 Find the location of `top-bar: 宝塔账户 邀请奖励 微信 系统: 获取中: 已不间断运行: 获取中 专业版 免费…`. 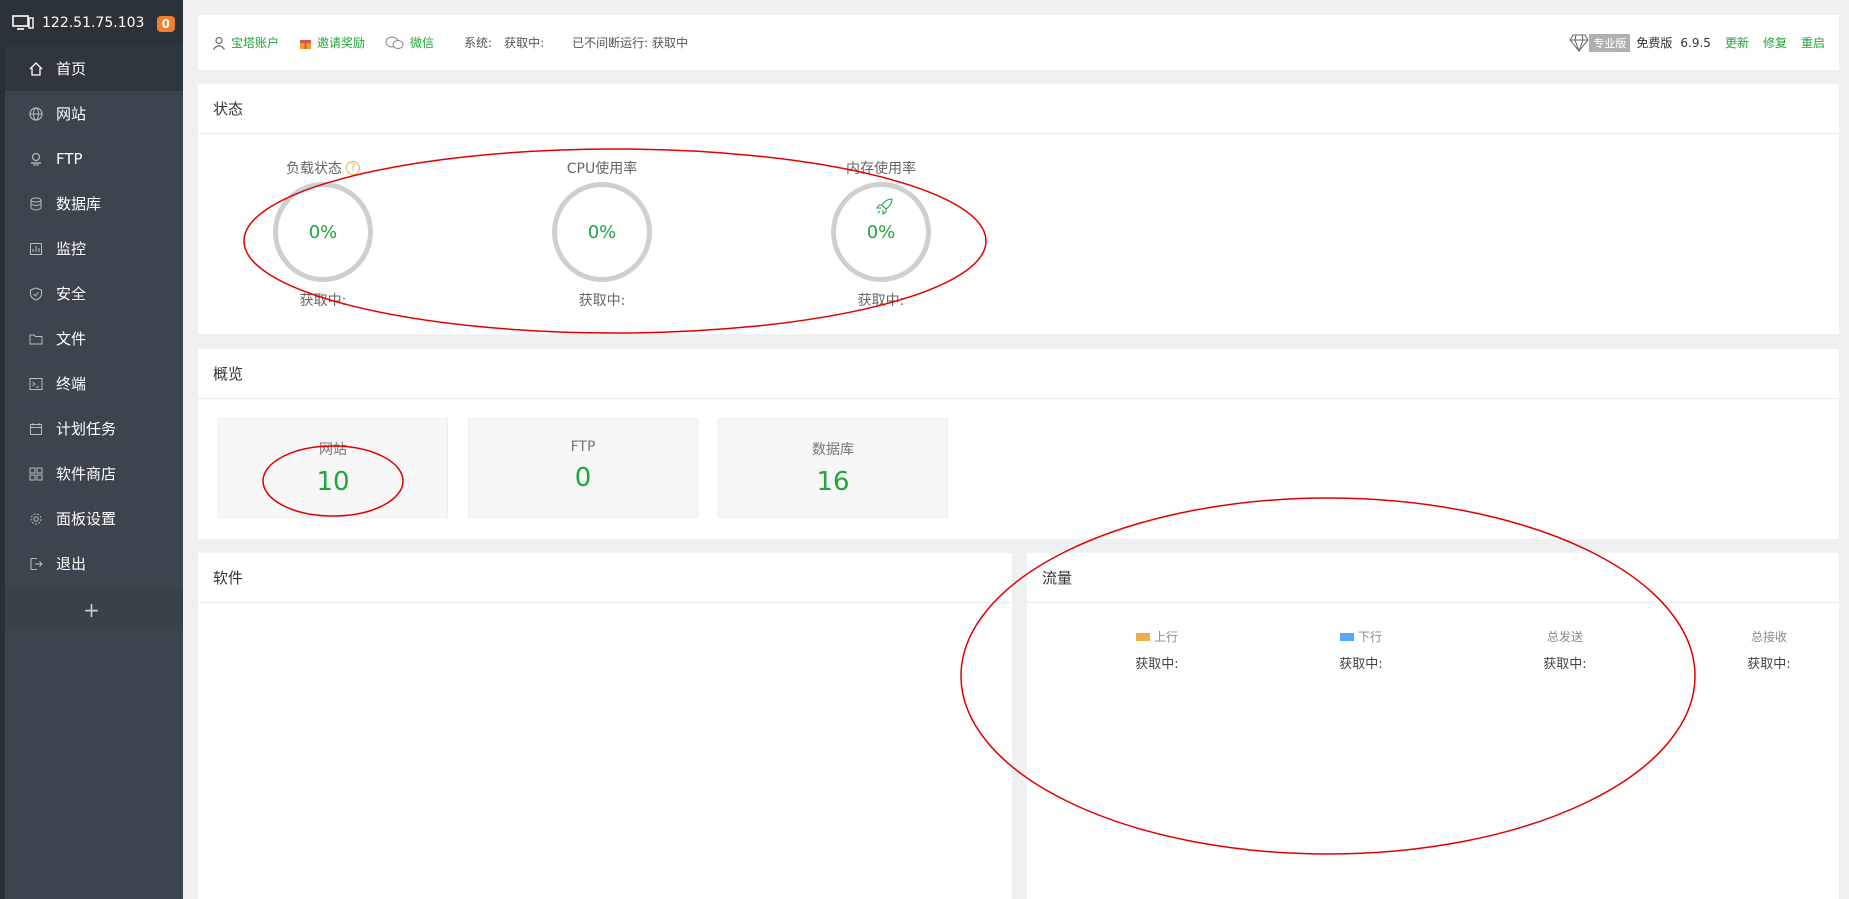

top-bar: 宝塔账户 邀请奖励 微信 系统: 获取中: 已不间断运行: 获取中 专业版 免费… is located at coordinates (1018, 42).